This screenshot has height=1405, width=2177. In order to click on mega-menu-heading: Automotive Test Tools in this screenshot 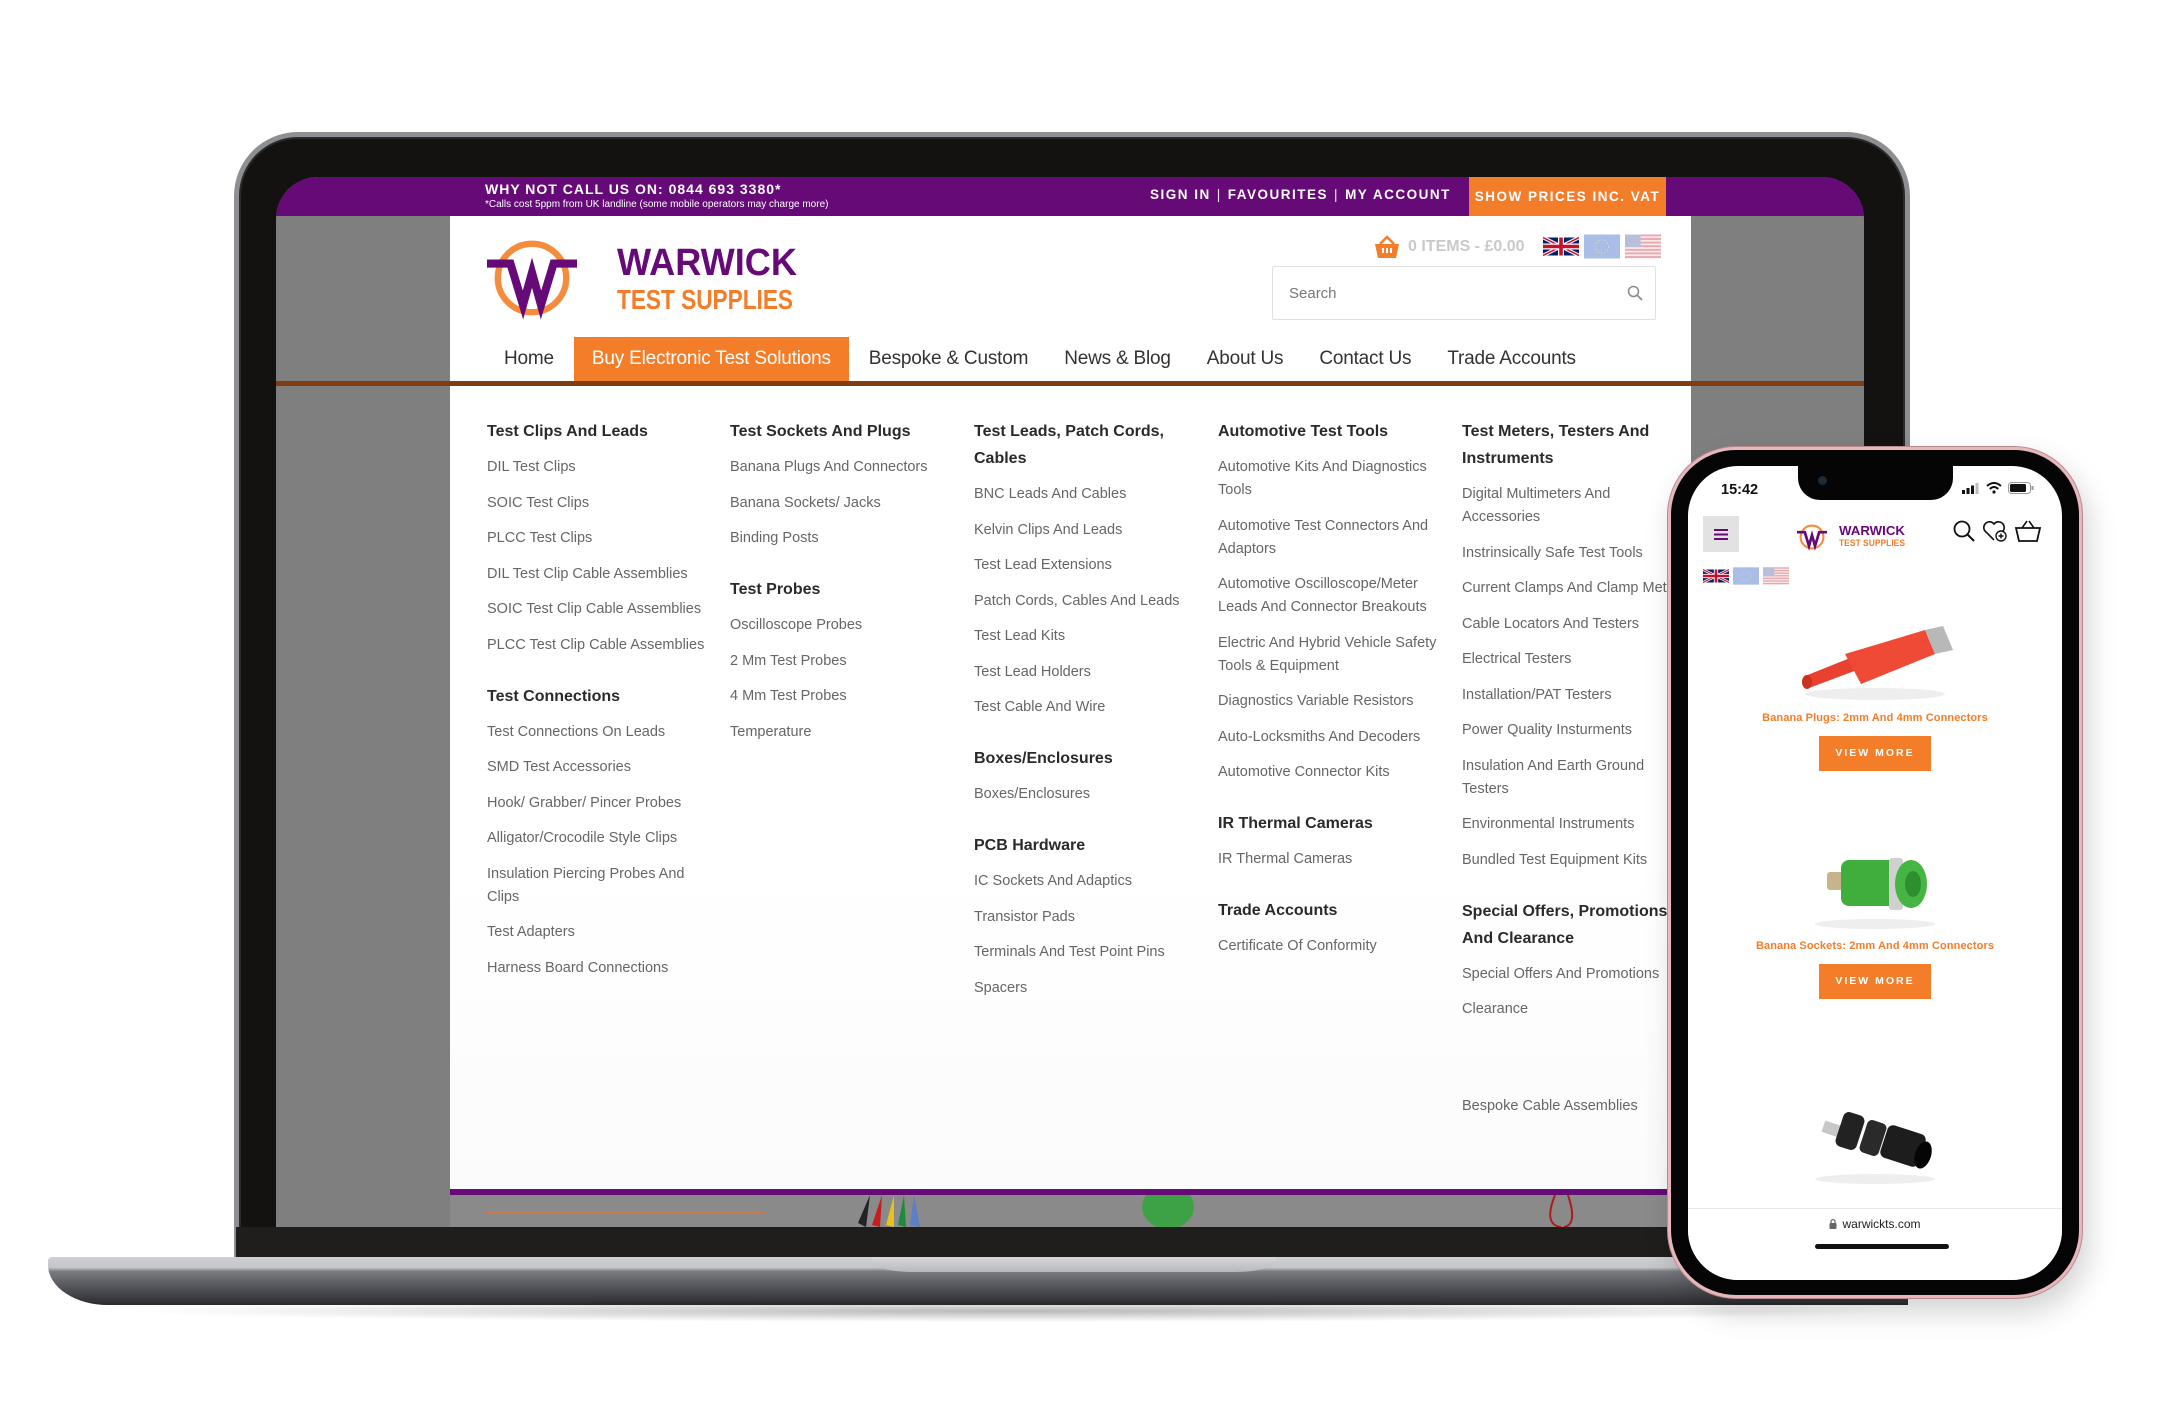, I will do `click(1330, 431)`.